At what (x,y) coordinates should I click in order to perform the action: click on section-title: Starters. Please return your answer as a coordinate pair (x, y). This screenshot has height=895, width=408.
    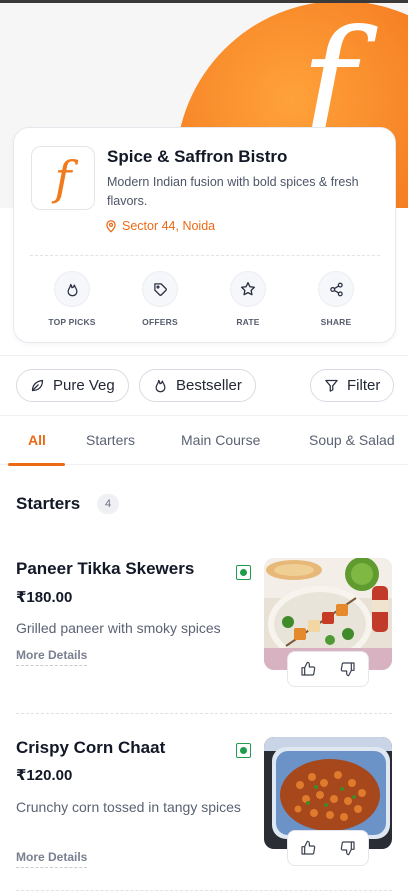
    Looking at the image, I should click on (48, 503).